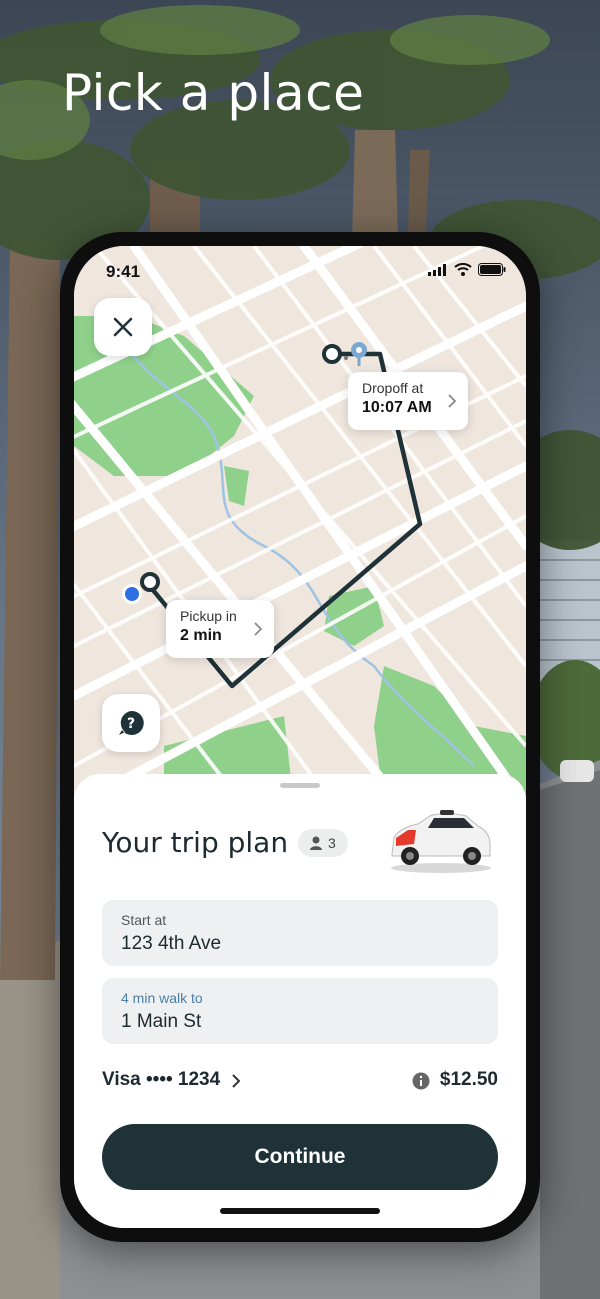 The image size is (600, 1299). I want to click on pickup-label: Pickup in, so click(208, 616).